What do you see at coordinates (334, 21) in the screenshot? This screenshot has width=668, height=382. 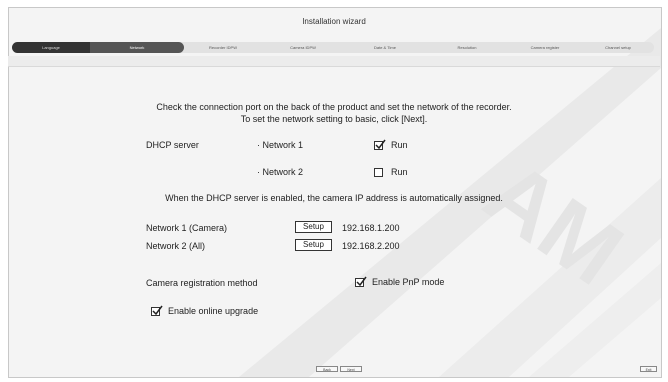 I see `wizard-title: Installation wizard` at bounding box center [334, 21].